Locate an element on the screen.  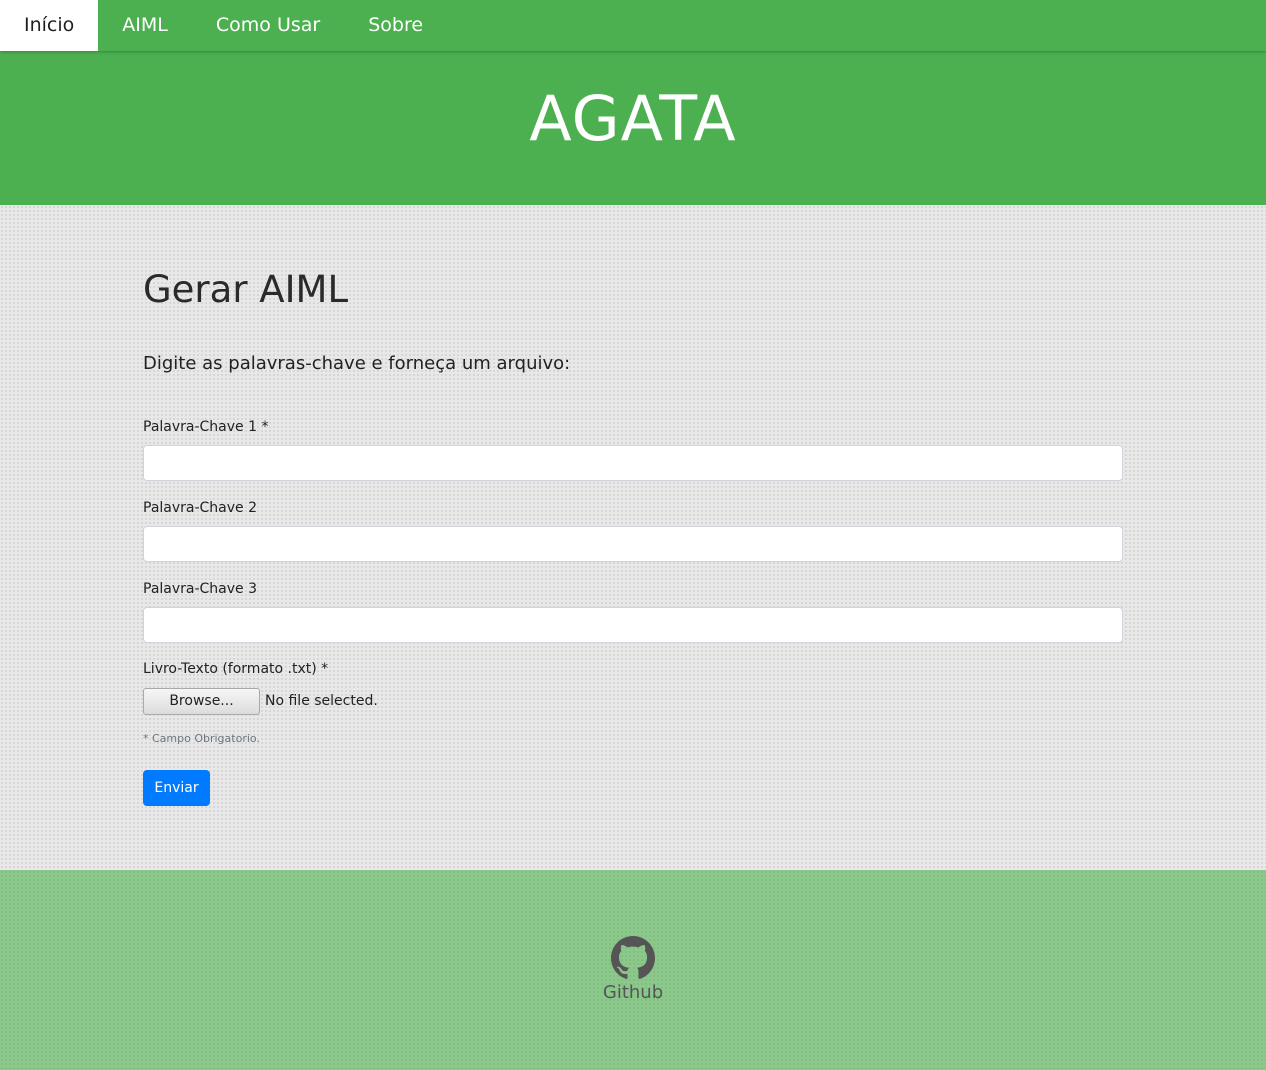
nav-item-sobre: Sobre is located at coordinates (395, 25).